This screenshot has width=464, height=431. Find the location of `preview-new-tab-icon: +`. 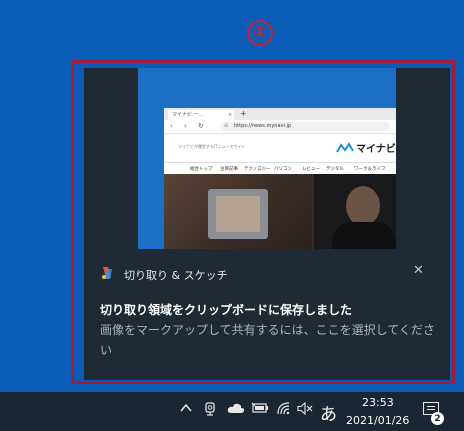

preview-new-tab-icon: + is located at coordinates (243, 113).